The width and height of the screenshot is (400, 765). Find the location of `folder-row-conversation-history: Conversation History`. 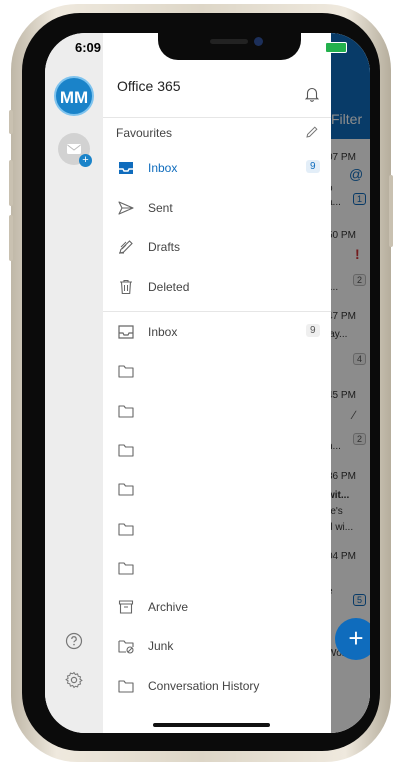

folder-row-conversation-history: Conversation History is located at coordinates (217, 686).